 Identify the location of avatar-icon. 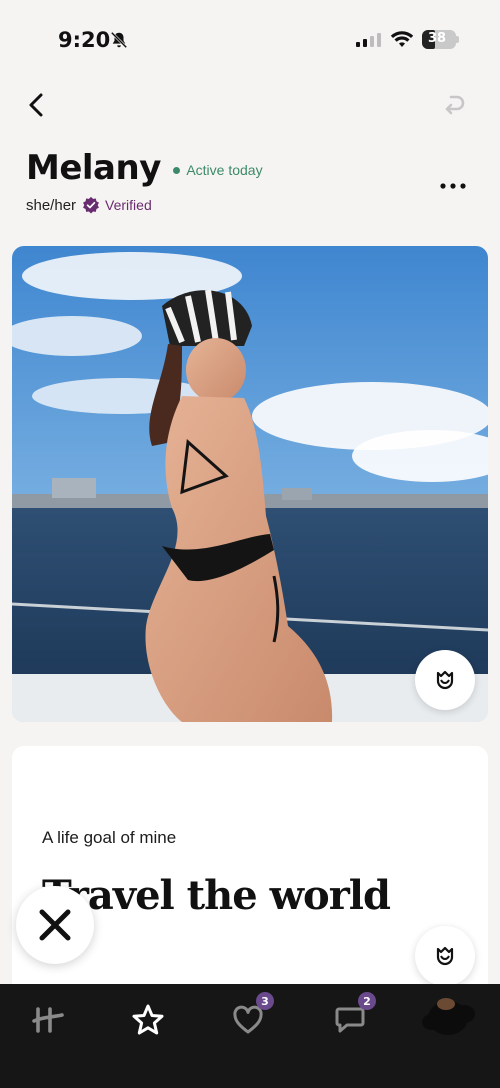
(447, 1018).